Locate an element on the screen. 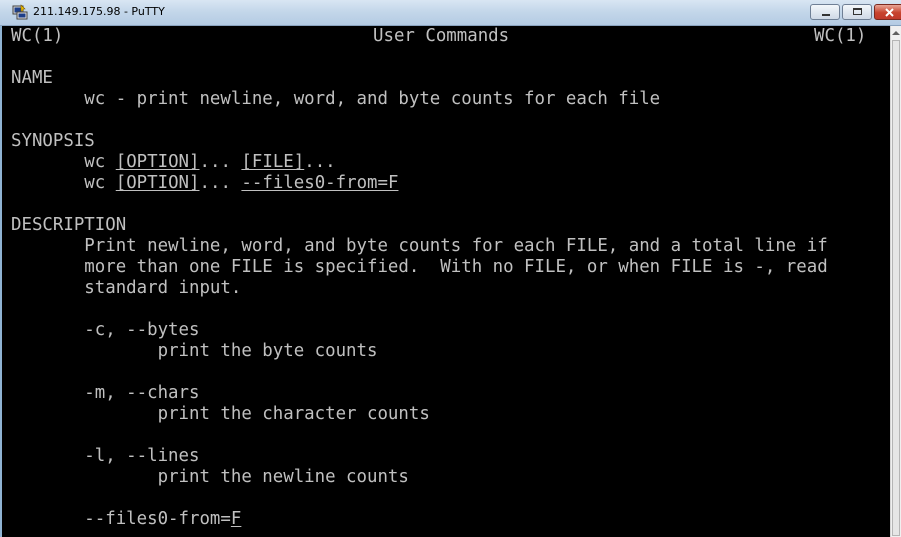  man-header: WC(1) User Commands WC(1) is located at coordinates (438, 36).